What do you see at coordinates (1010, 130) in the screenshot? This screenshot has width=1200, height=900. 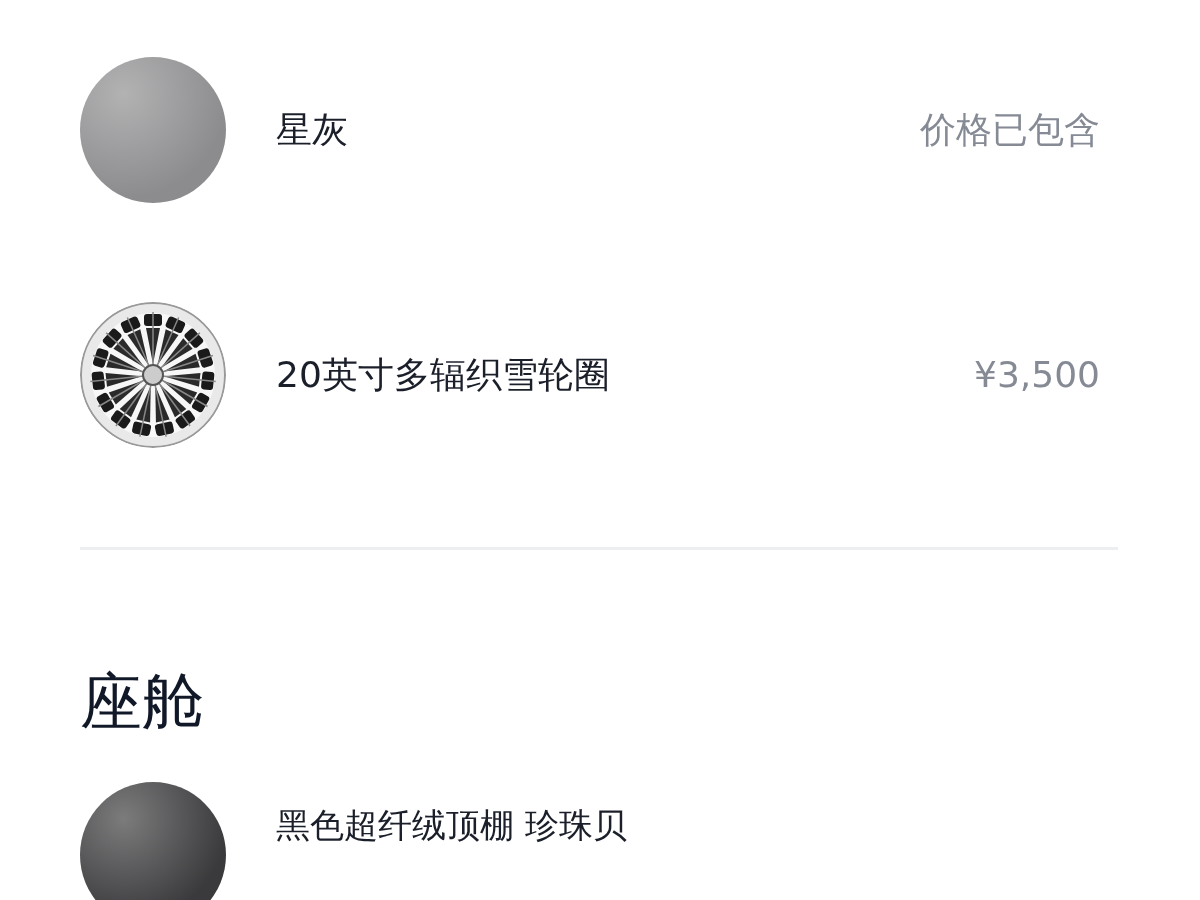 I see `option-price: 价格已包含` at bounding box center [1010, 130].